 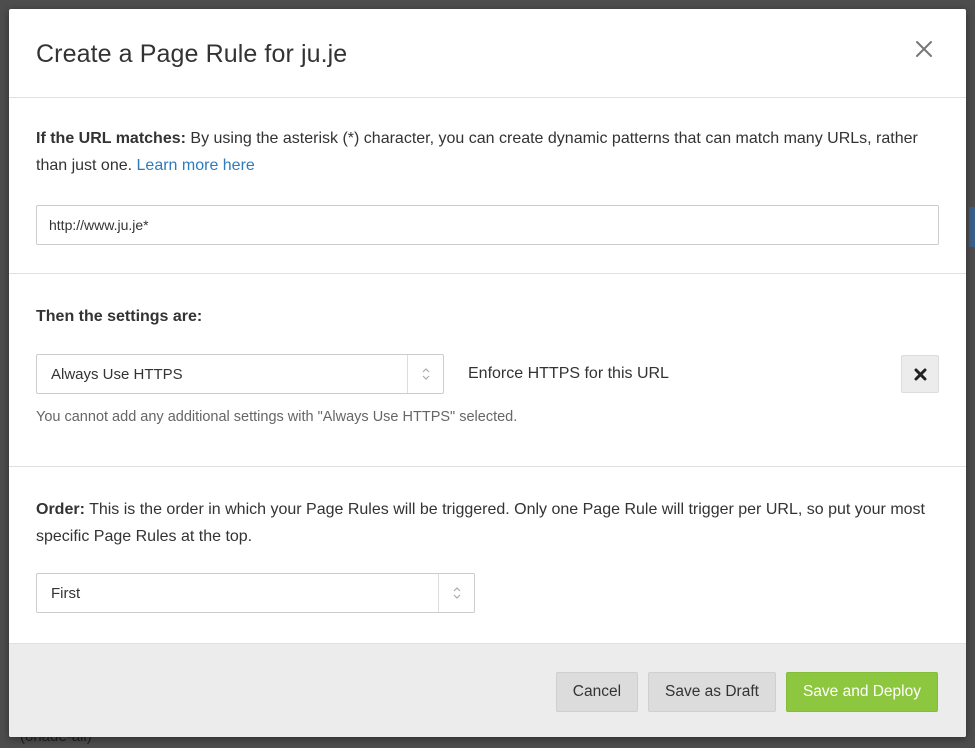 What do you see at coordinates (240, 374) in the screenshot?
I see `setting-select: Always Use HTTPS` at bounding box center [240, 374].